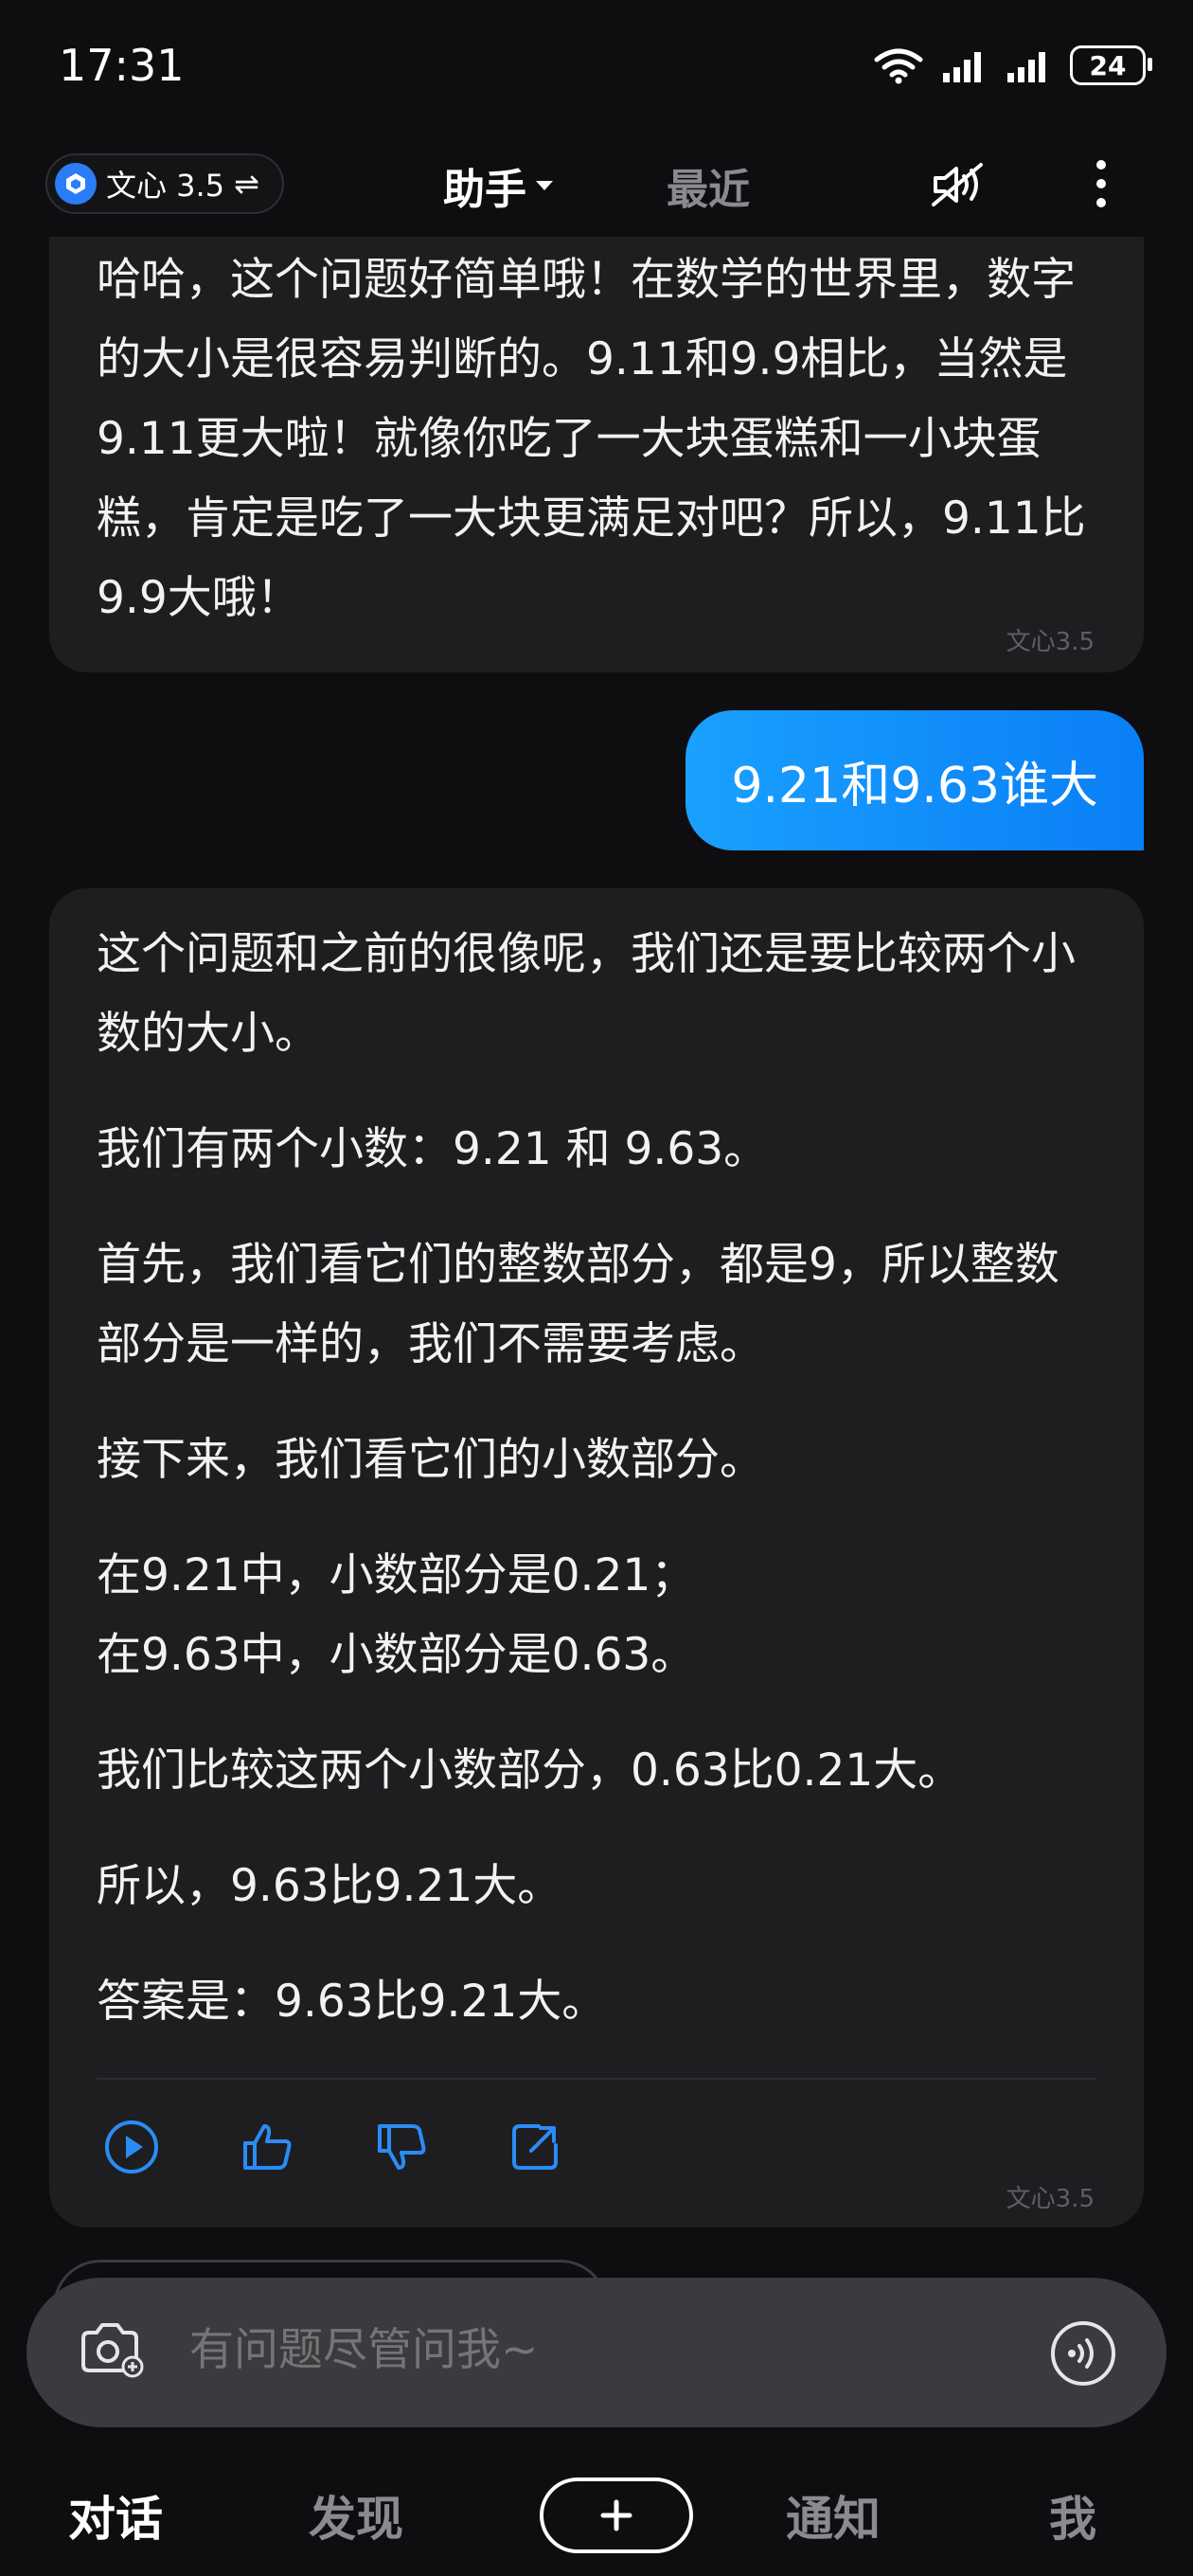  Describe the element at coordinates (578, 1304) in the screenshot. I see `bot-paragraph: 首先，我们看它们的整数部分，都是9，所以整数部分是一样的，我们不需要考虑。` at that location.